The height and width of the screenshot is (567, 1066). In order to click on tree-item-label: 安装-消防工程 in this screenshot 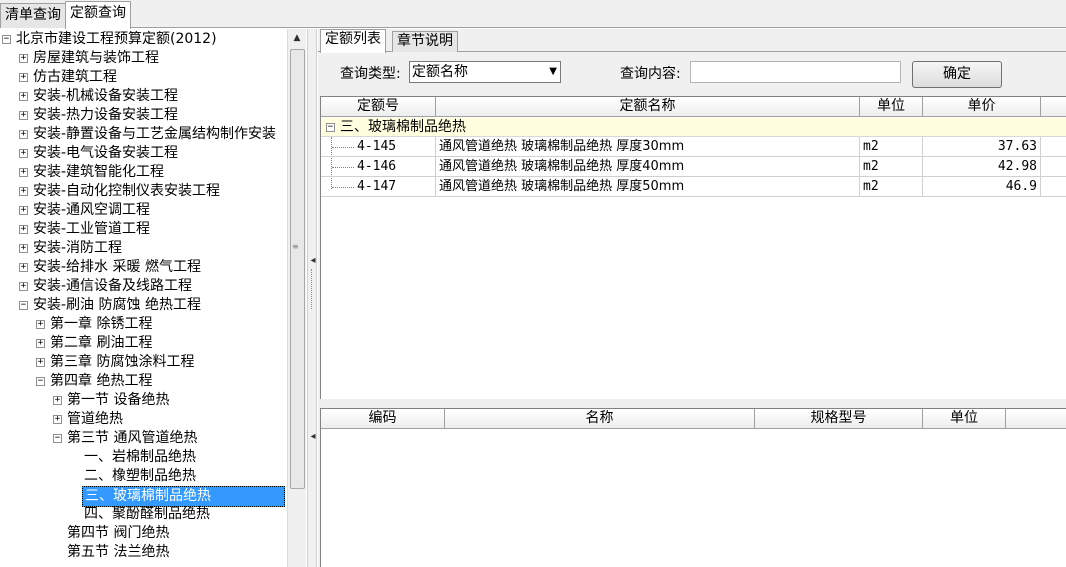, I will do `click(78, 248)`.